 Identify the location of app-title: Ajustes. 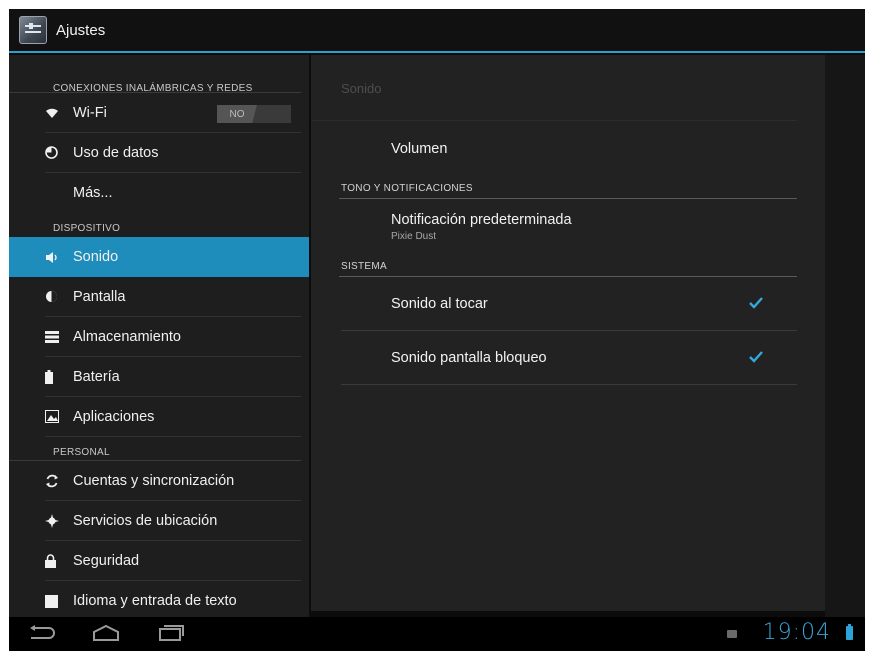
(81, 30).